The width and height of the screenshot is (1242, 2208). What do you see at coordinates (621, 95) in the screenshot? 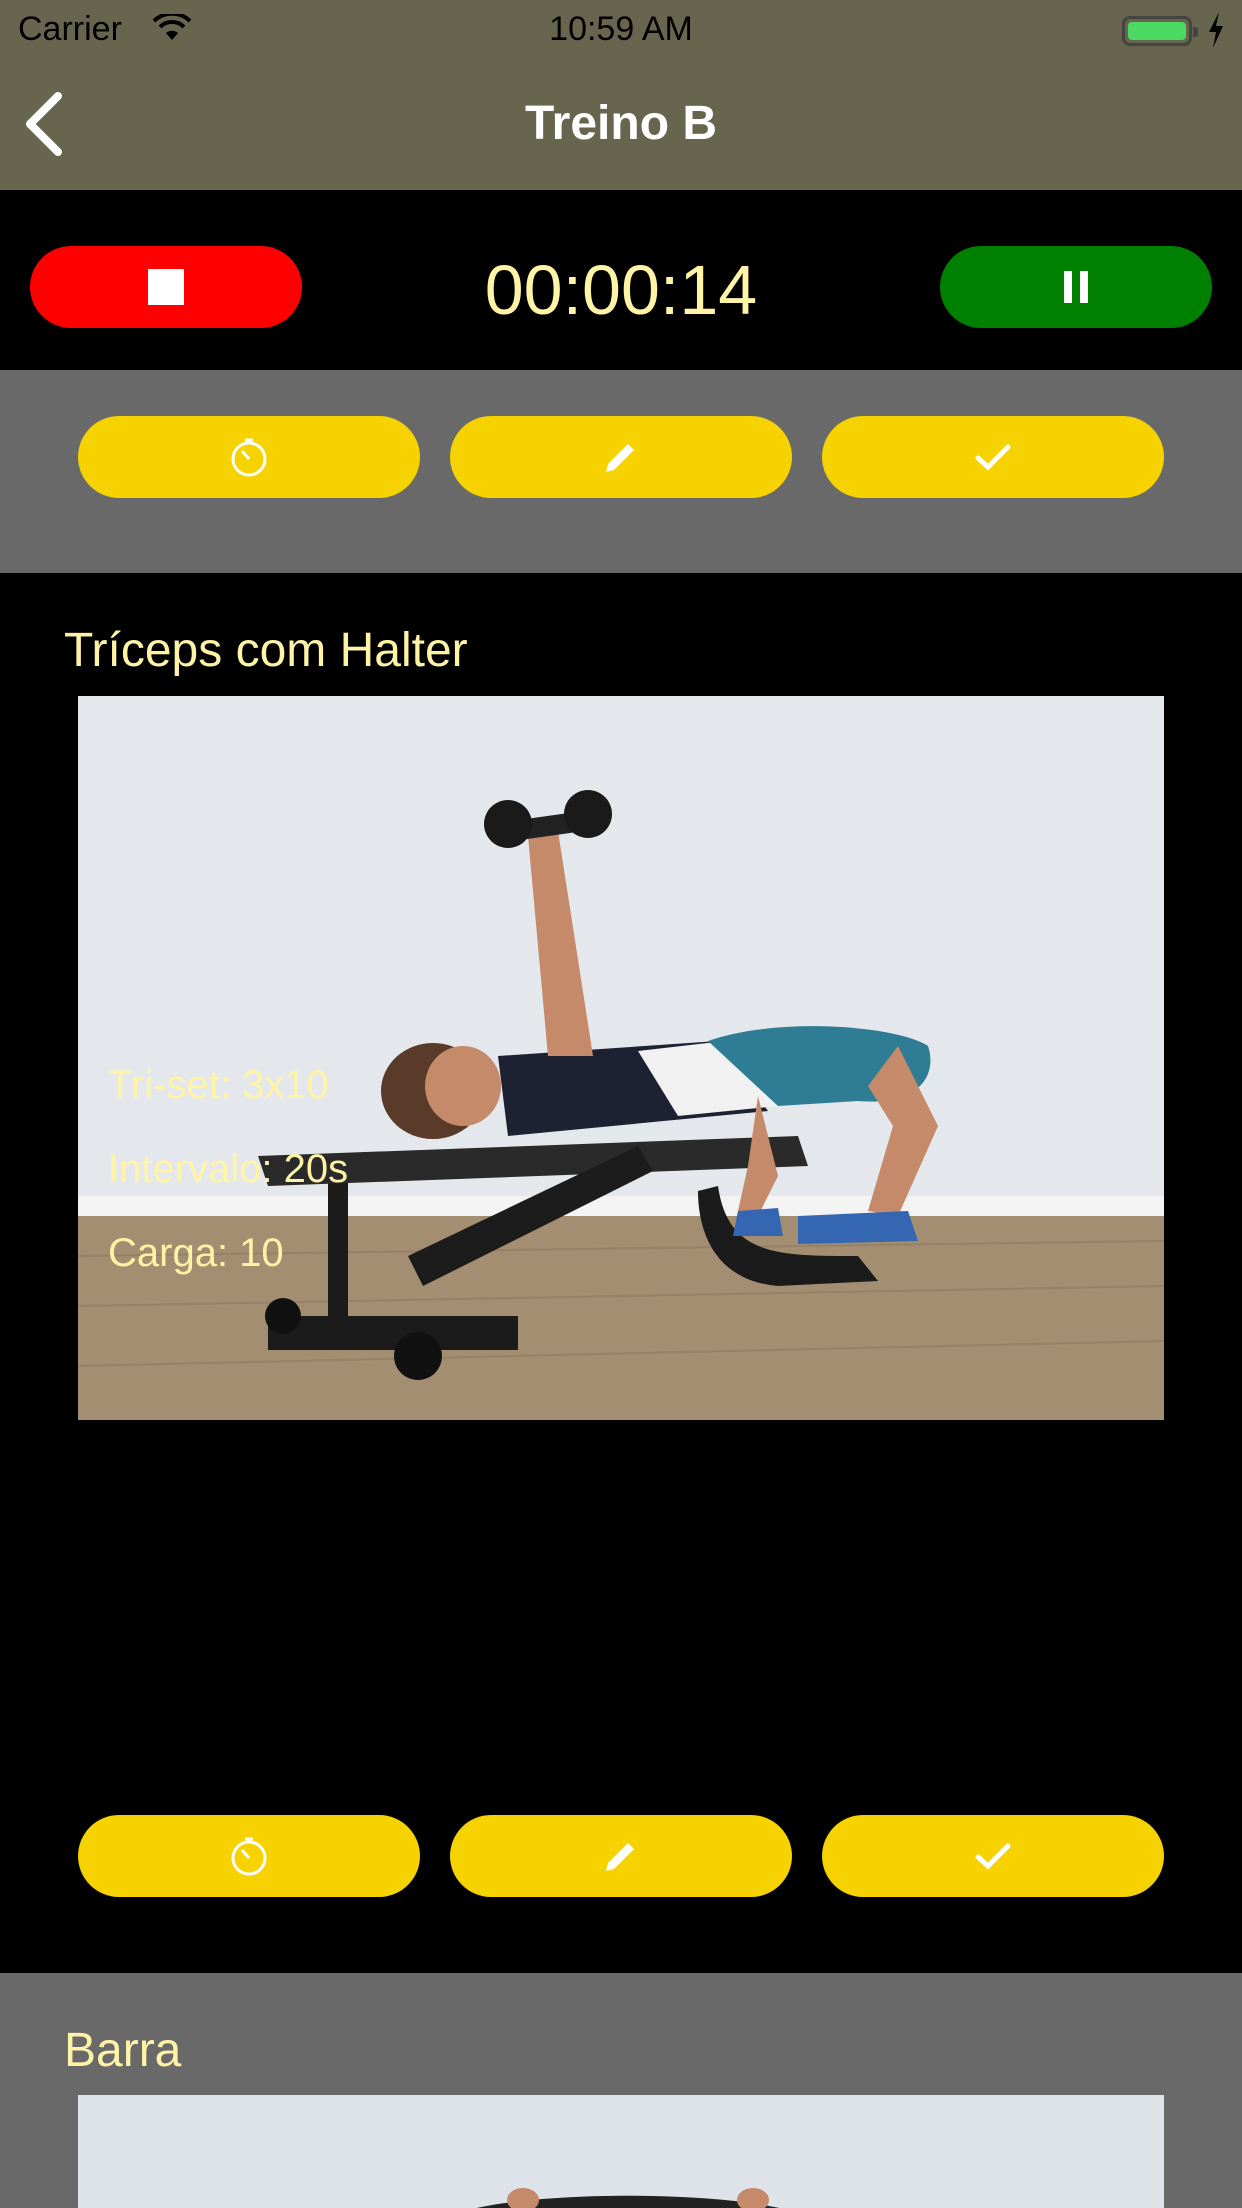
I see `navigation-bar: Carrier 10:59 AM Treino B` at bounding box center [621, 95].